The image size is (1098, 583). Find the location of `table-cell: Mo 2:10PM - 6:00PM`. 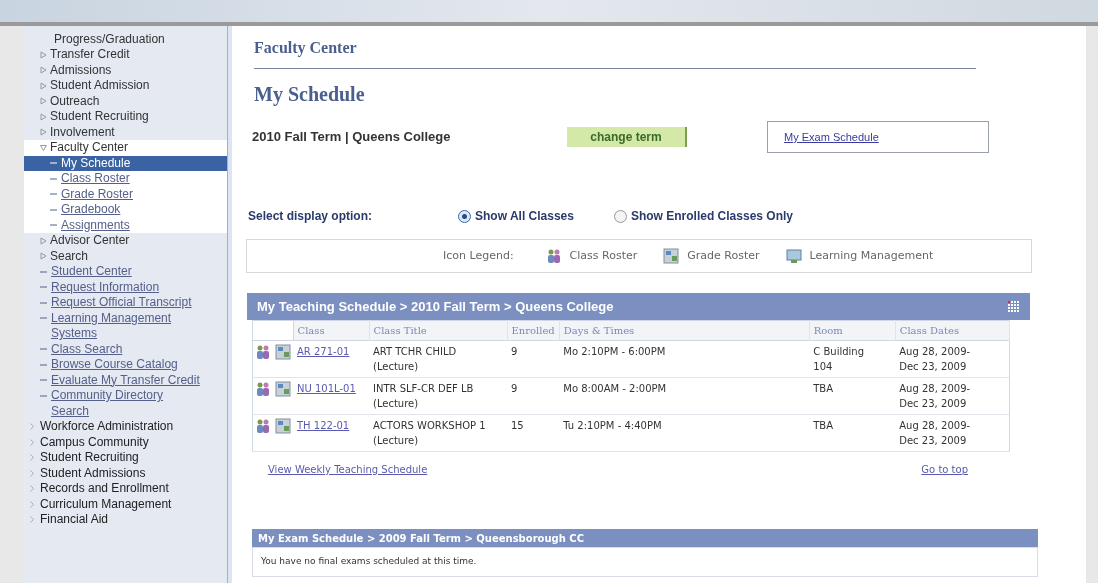

table-cell: Mo 2:10PM - 6:00PM is located at coordinates (684, 359).